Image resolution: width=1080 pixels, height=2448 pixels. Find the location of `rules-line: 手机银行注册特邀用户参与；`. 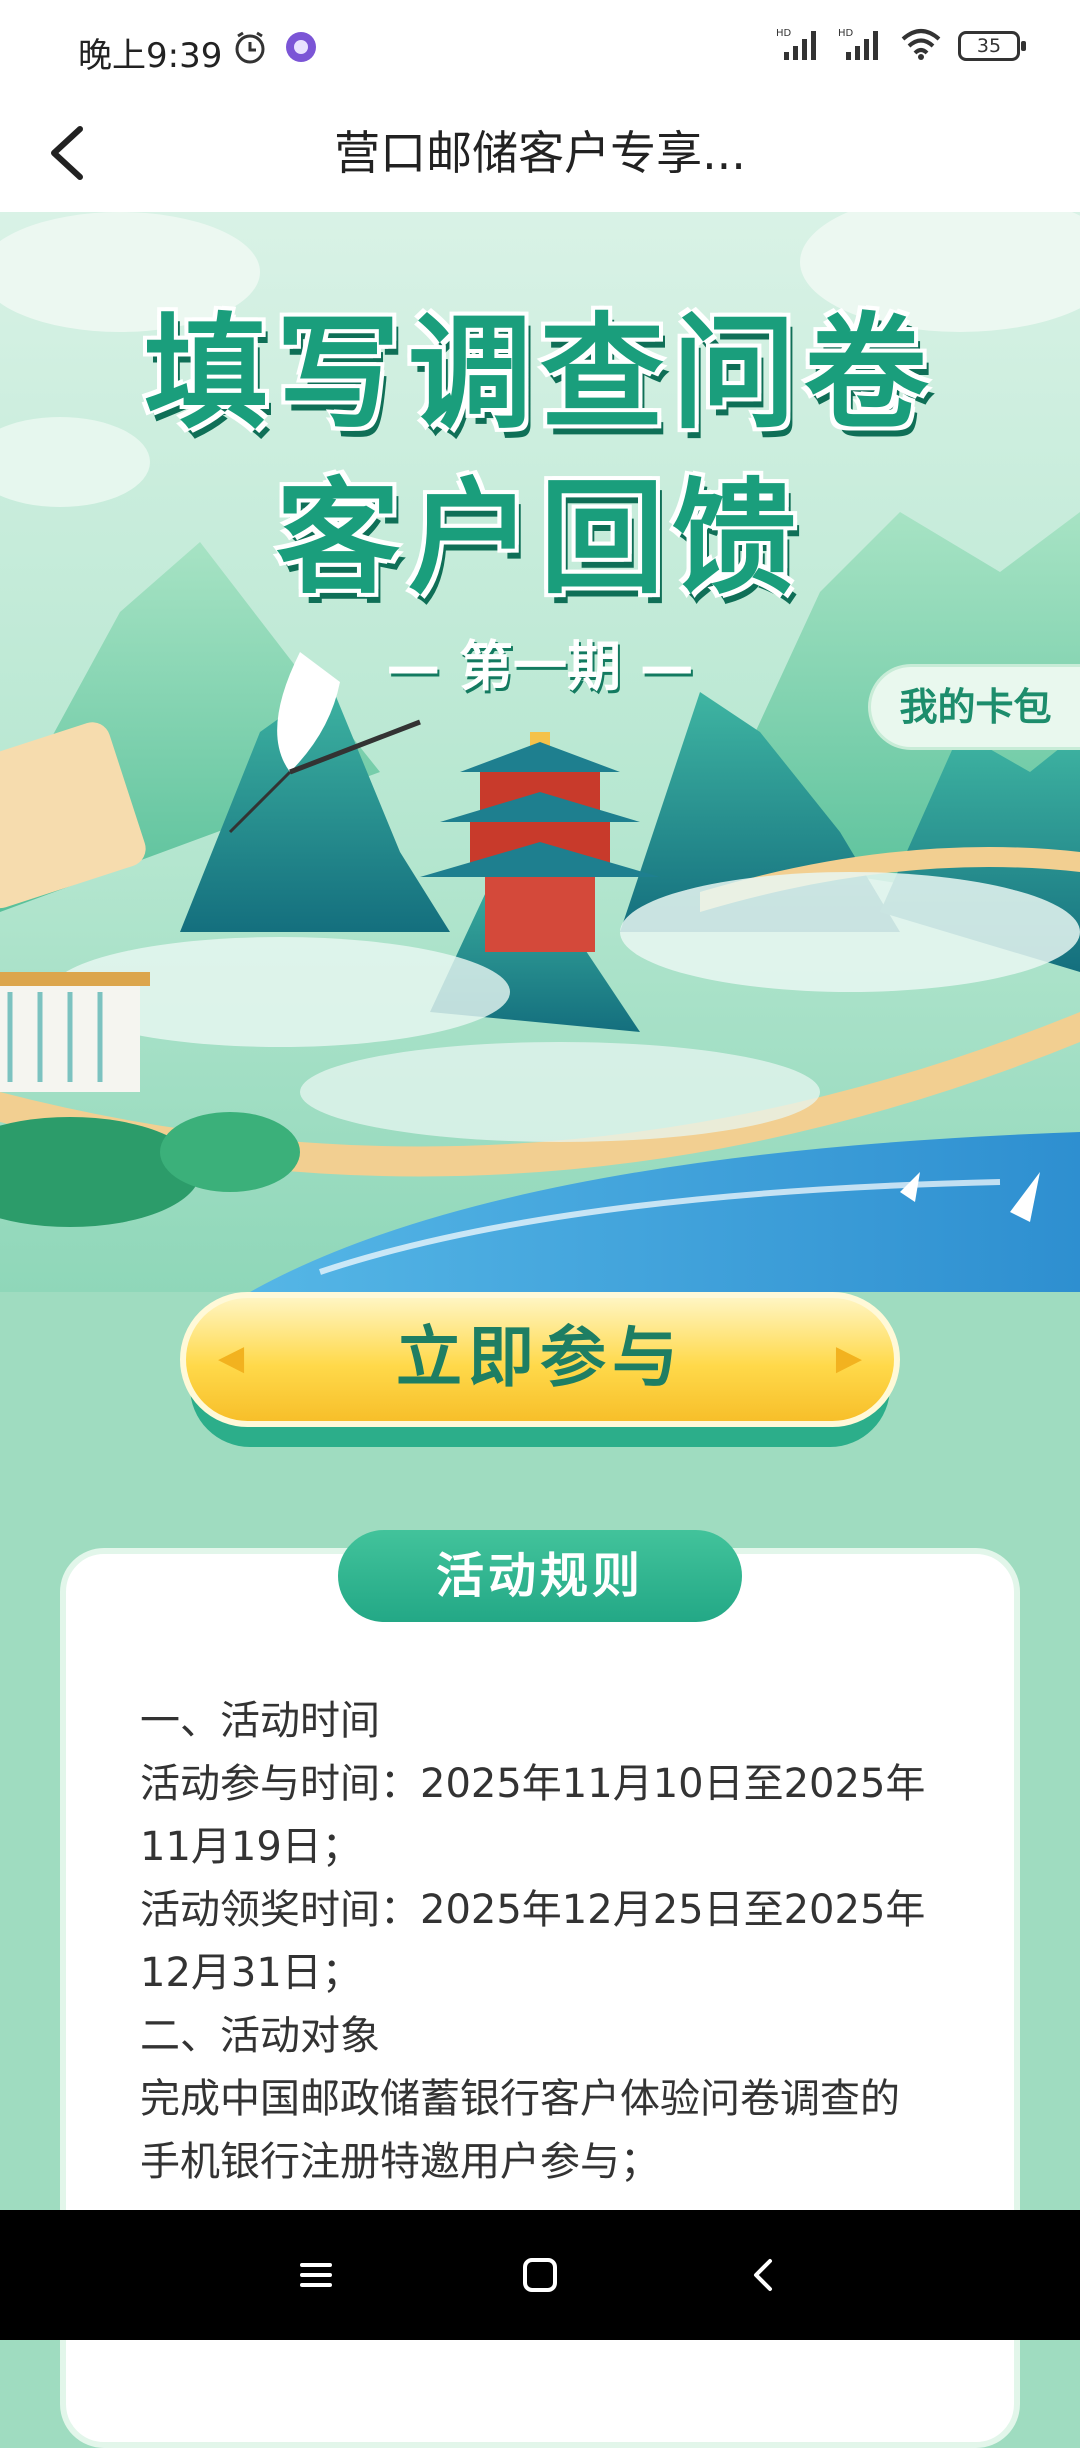

rules-line: 手机银行注册特邀用户参与； is located at coordinates (400, 2162).